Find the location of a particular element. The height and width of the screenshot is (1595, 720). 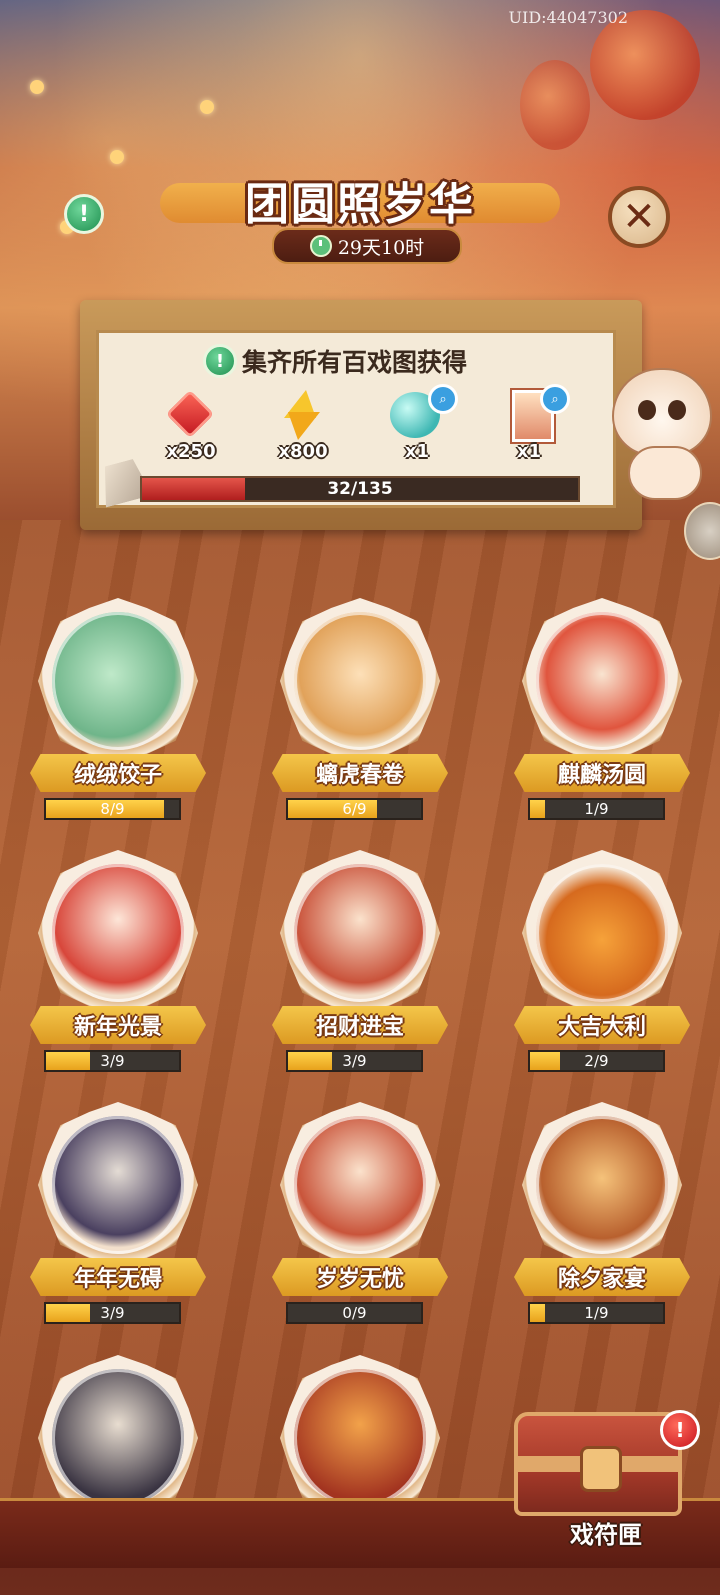

collection-card: 新年光景 3/9 is located at coordinates (118, 970).